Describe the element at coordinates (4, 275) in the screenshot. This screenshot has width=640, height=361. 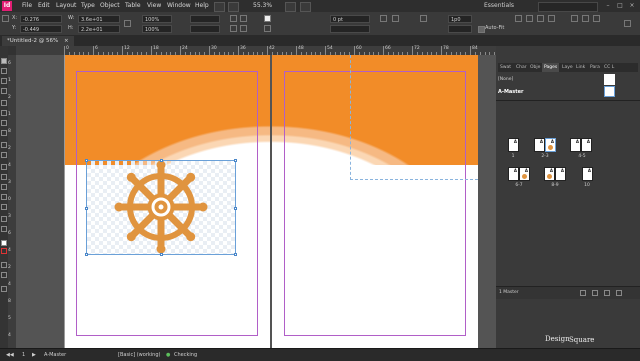
I see `apply-color-icon` at that location.